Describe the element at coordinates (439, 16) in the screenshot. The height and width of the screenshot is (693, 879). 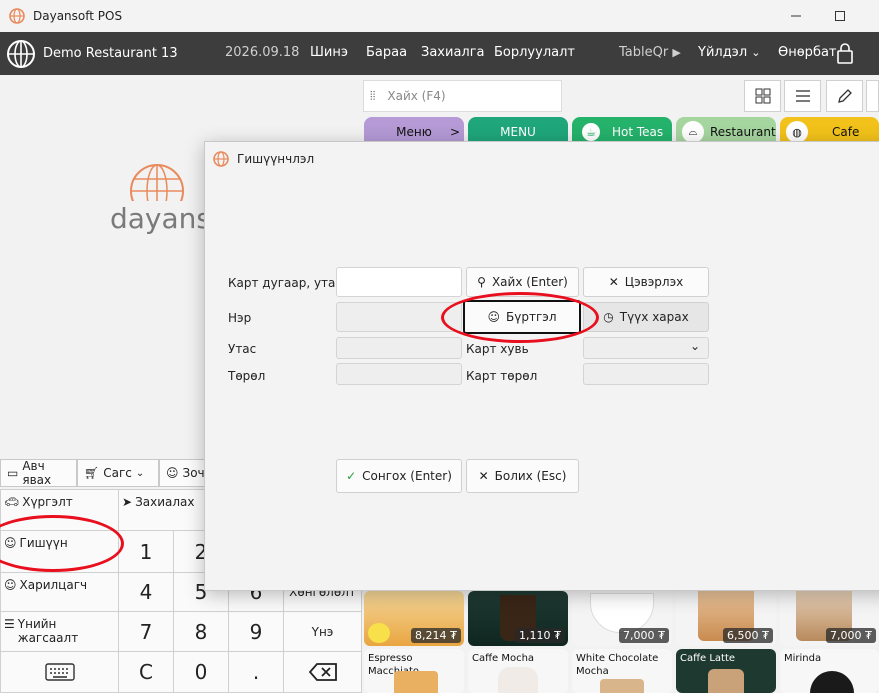
I see `window-titlebar: Dayansoft POS` at that location.